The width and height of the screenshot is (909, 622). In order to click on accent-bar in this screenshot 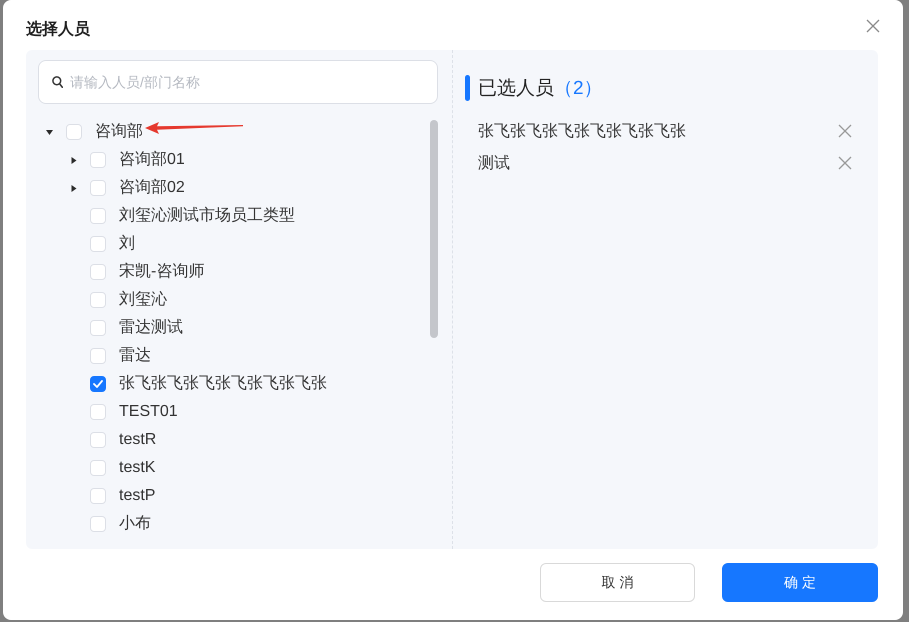, I will do `click(467, 88)`.